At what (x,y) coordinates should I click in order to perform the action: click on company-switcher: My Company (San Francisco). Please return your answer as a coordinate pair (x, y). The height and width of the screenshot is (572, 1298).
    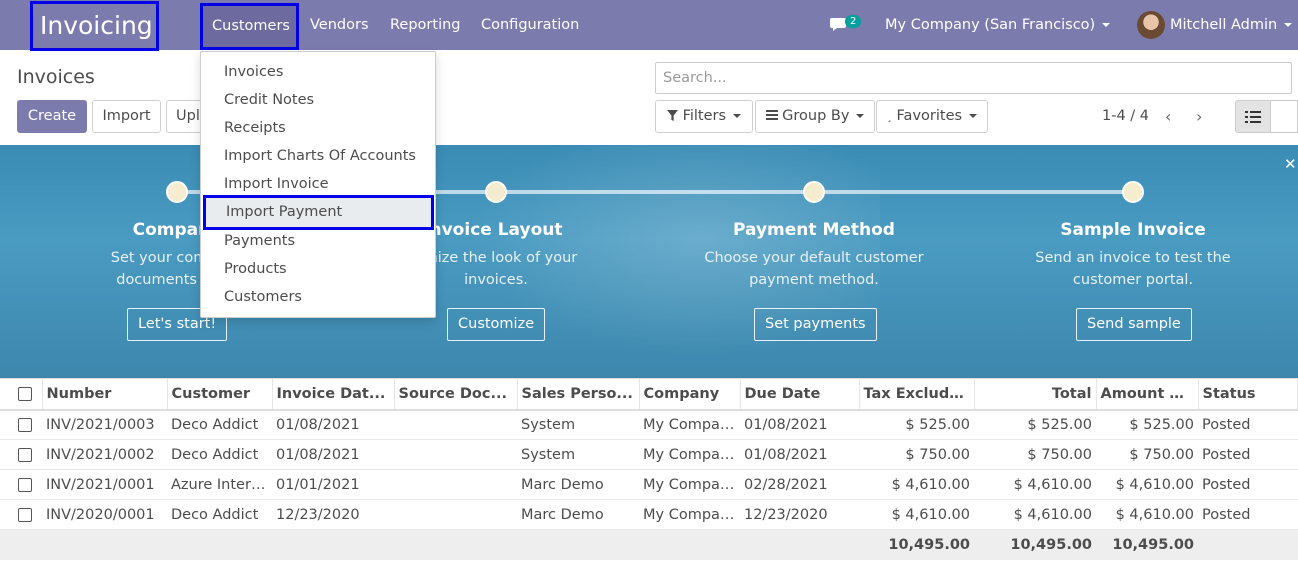
    Looking at the image, I should click on (998, 25).